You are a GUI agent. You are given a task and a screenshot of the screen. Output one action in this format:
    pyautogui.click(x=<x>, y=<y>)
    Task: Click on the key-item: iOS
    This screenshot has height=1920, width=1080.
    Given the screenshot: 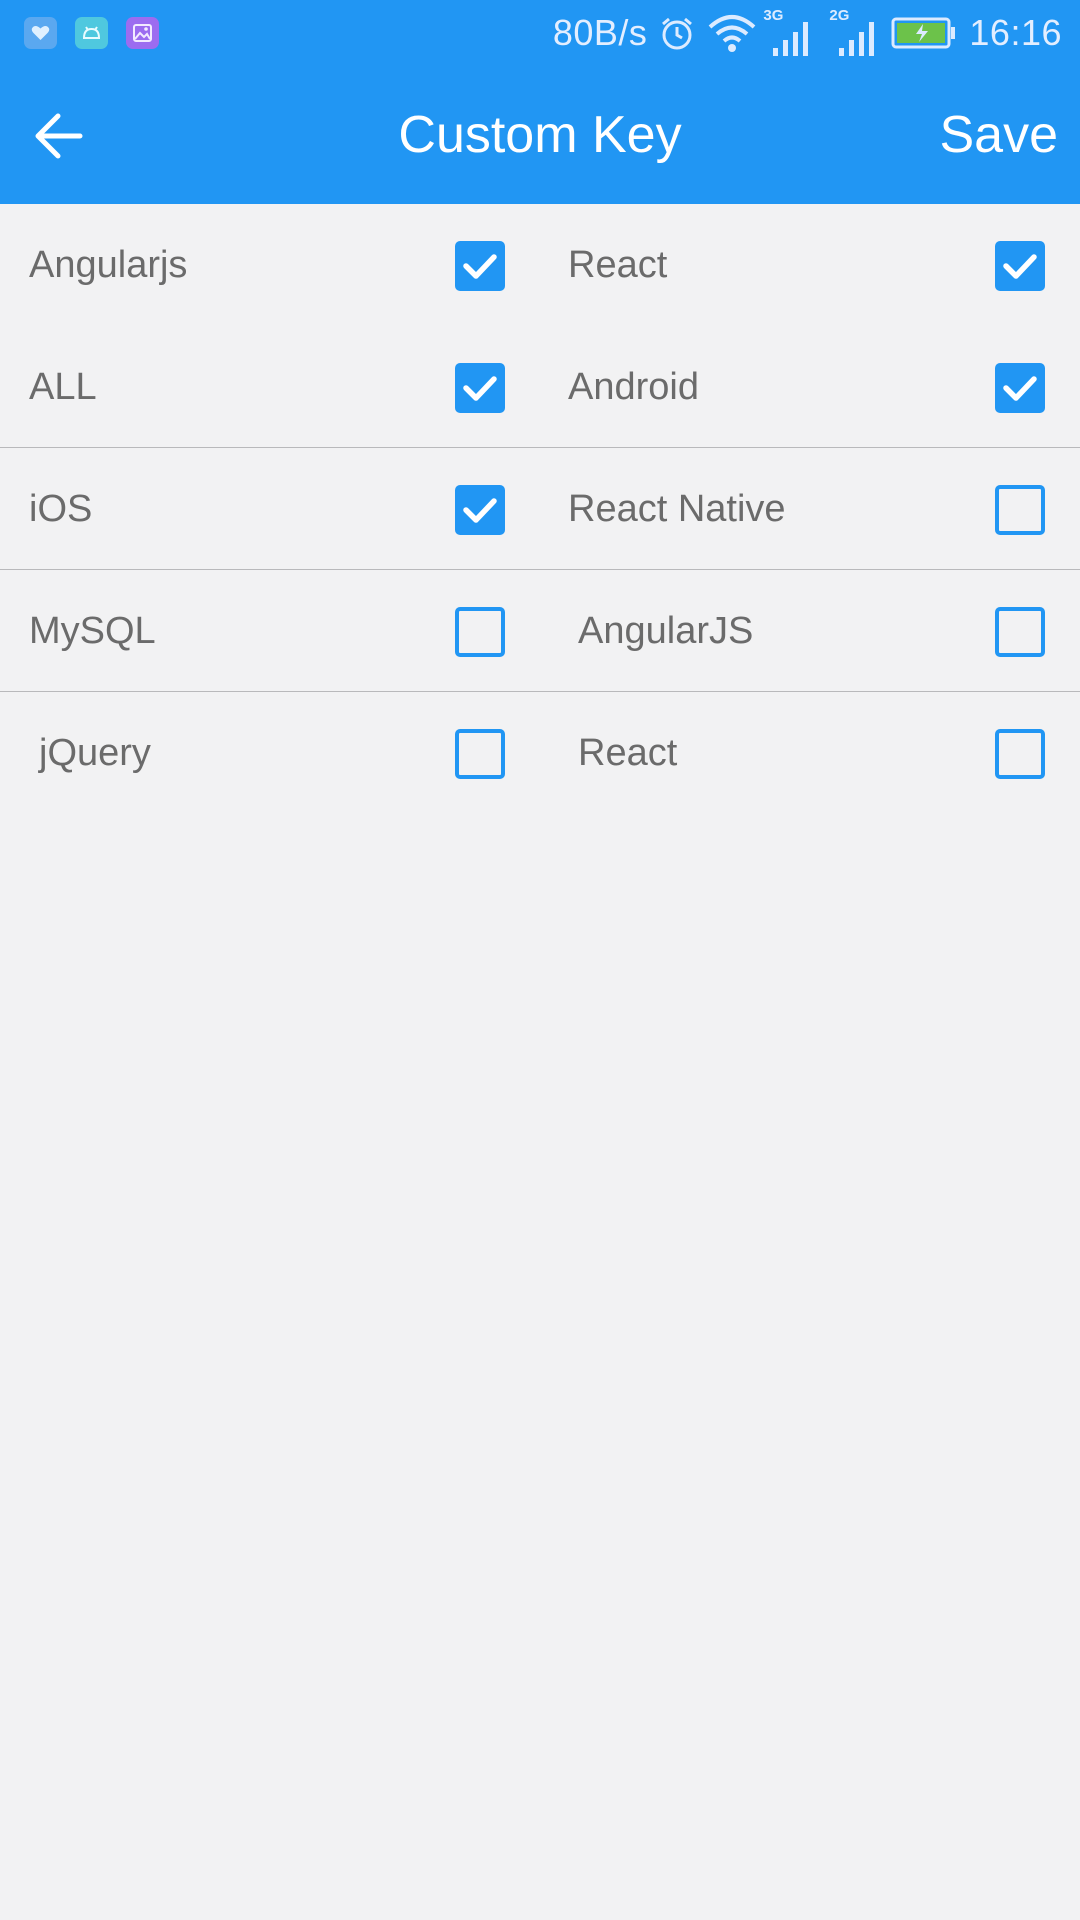 What is the action you would take?
    pyautogui.click(x=270, y=509)
    